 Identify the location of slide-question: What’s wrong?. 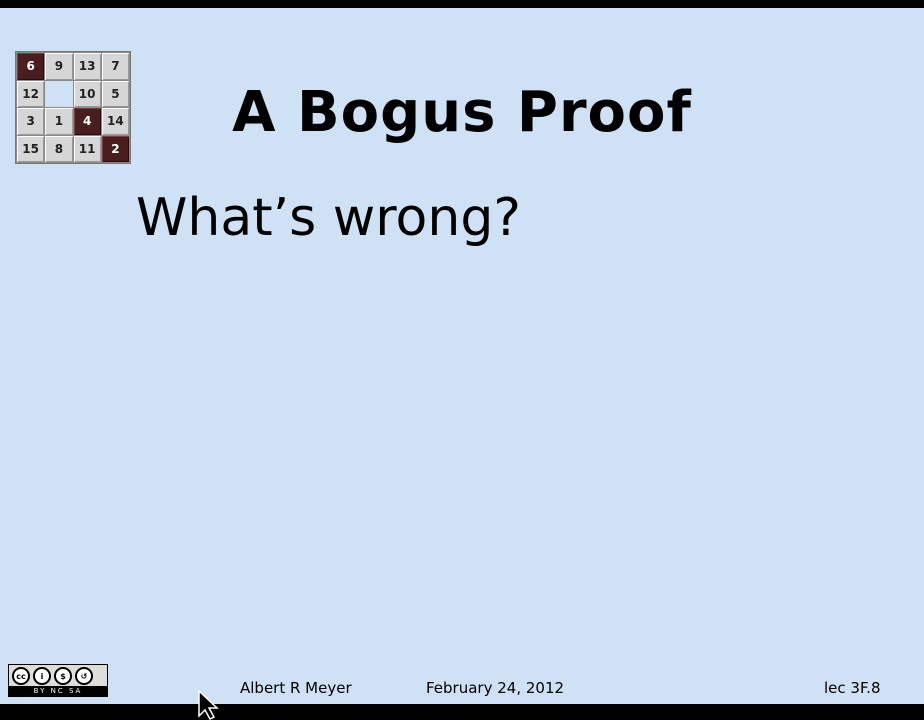
(328, 218).